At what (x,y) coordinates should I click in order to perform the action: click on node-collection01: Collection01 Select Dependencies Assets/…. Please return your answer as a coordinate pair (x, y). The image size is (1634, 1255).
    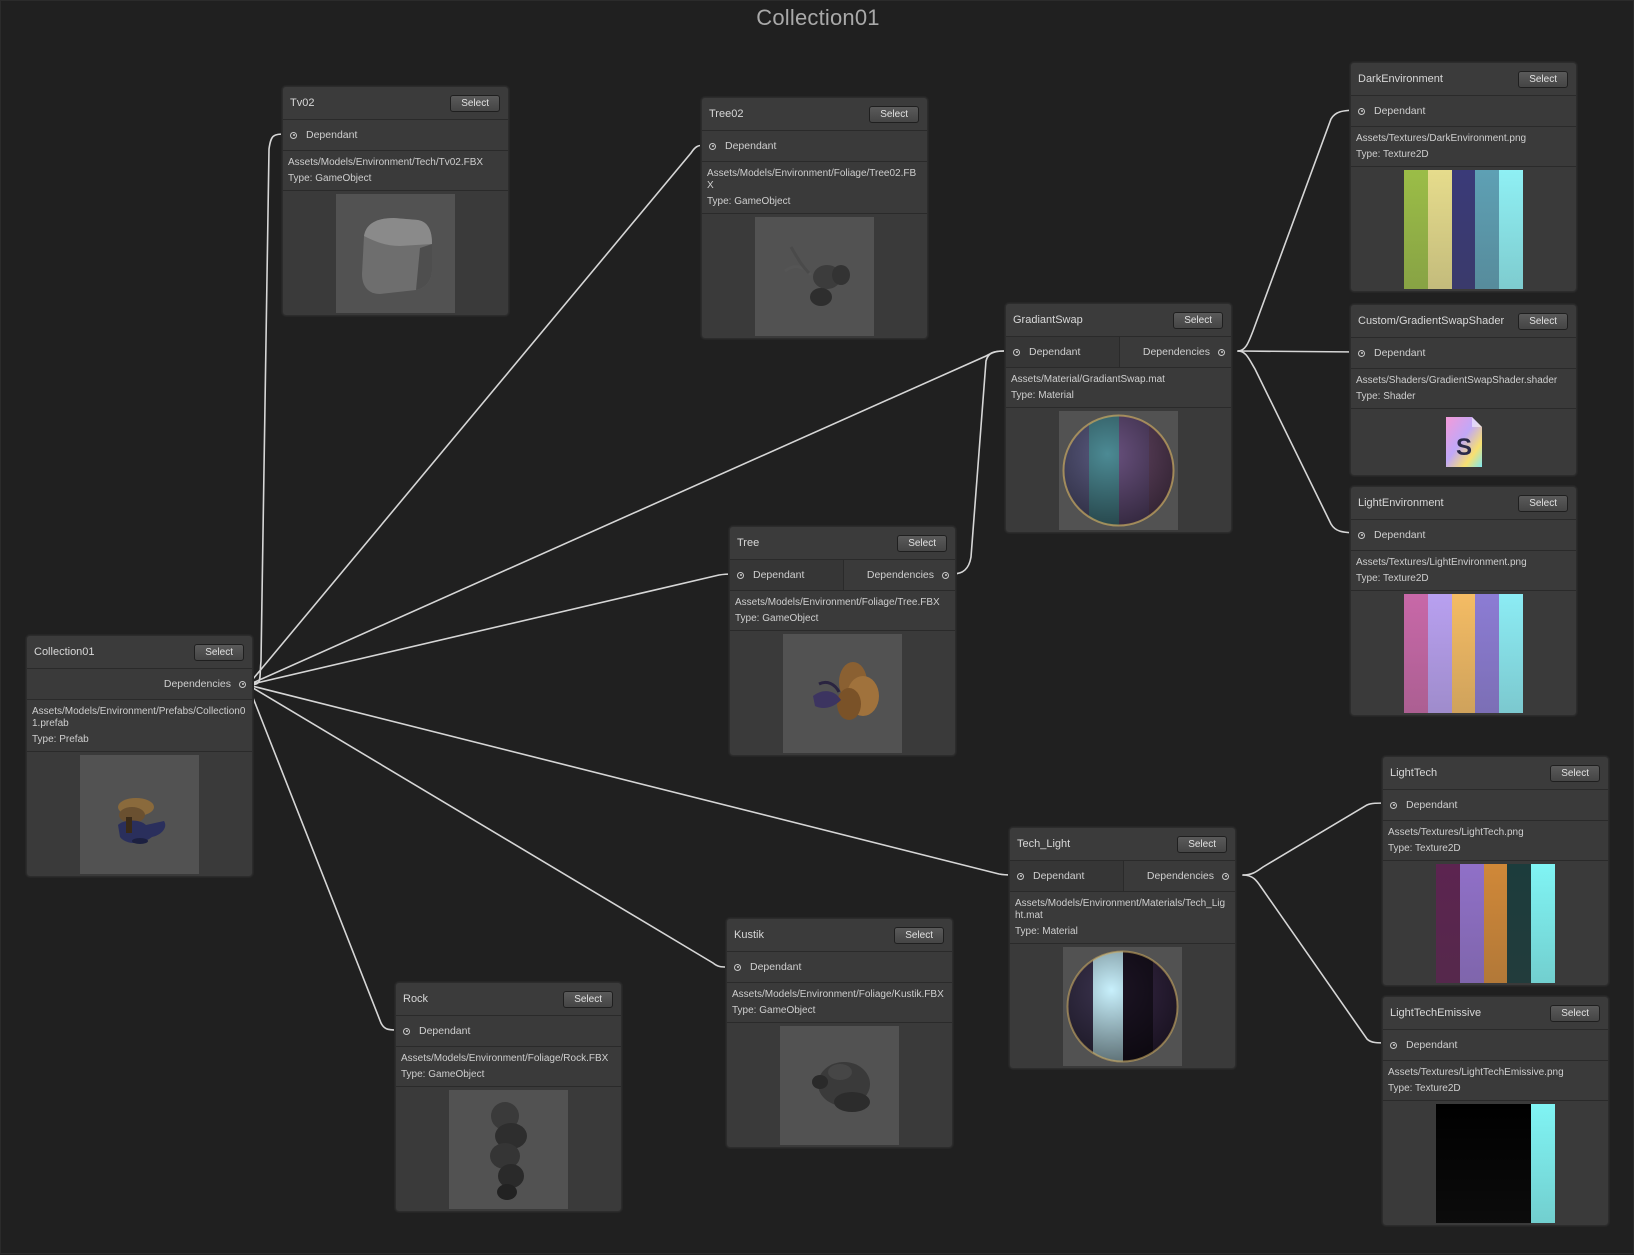
    Looking at the image, I should click on (139, 756).